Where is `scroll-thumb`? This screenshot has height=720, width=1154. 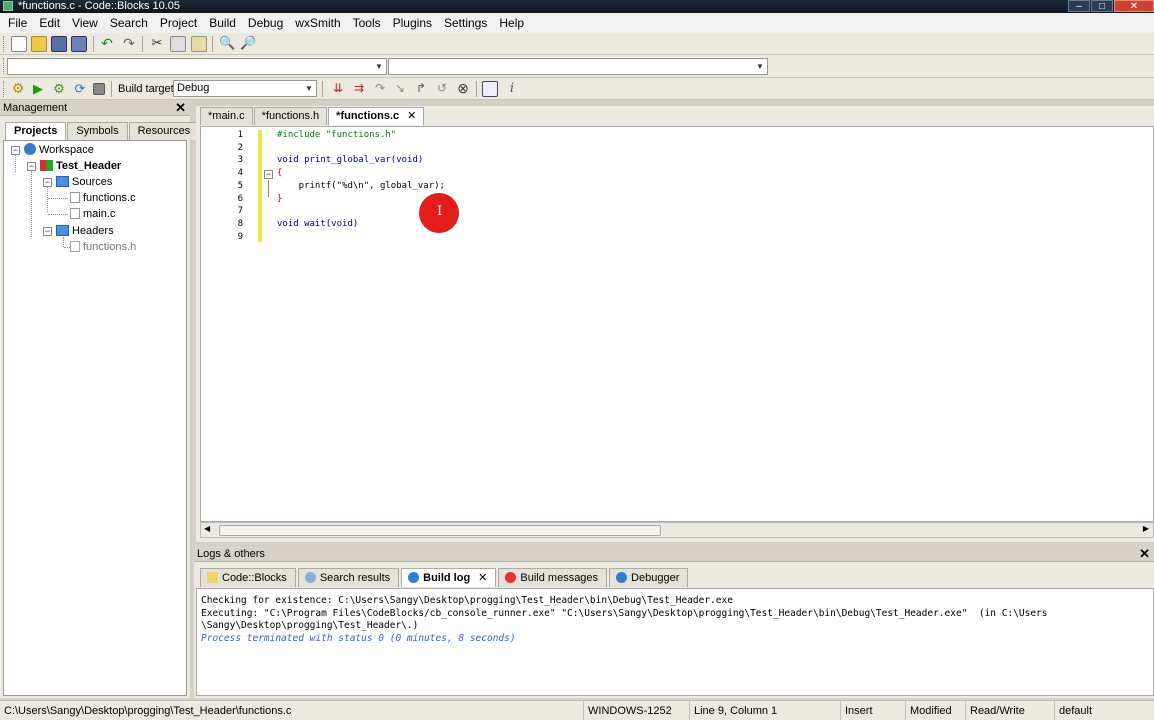 scroll-thumb is located at coordinates (440, 530).